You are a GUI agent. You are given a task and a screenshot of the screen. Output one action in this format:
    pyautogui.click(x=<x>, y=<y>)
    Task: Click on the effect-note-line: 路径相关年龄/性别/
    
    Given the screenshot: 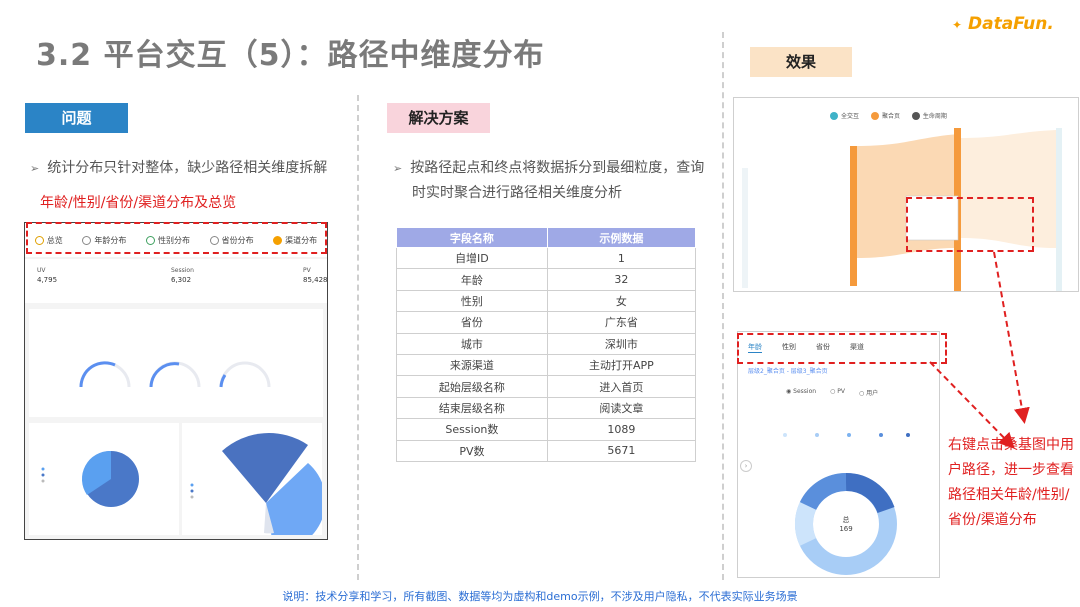 What is the action you would take?
    pyautogui.click(x=1009, y=495)
    